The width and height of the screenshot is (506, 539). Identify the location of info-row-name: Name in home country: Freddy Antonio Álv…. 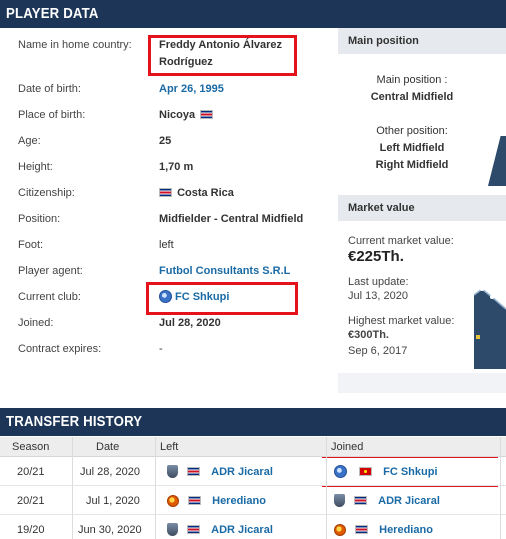
(169, 54).